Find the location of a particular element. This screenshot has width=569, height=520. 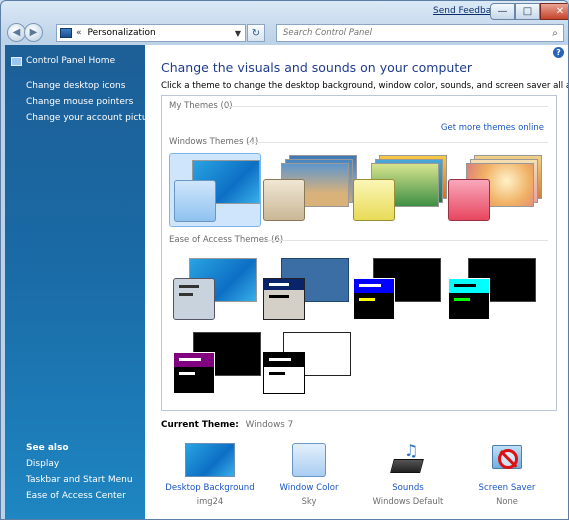

see-also-display: Display is located at coordinates (42, 464).